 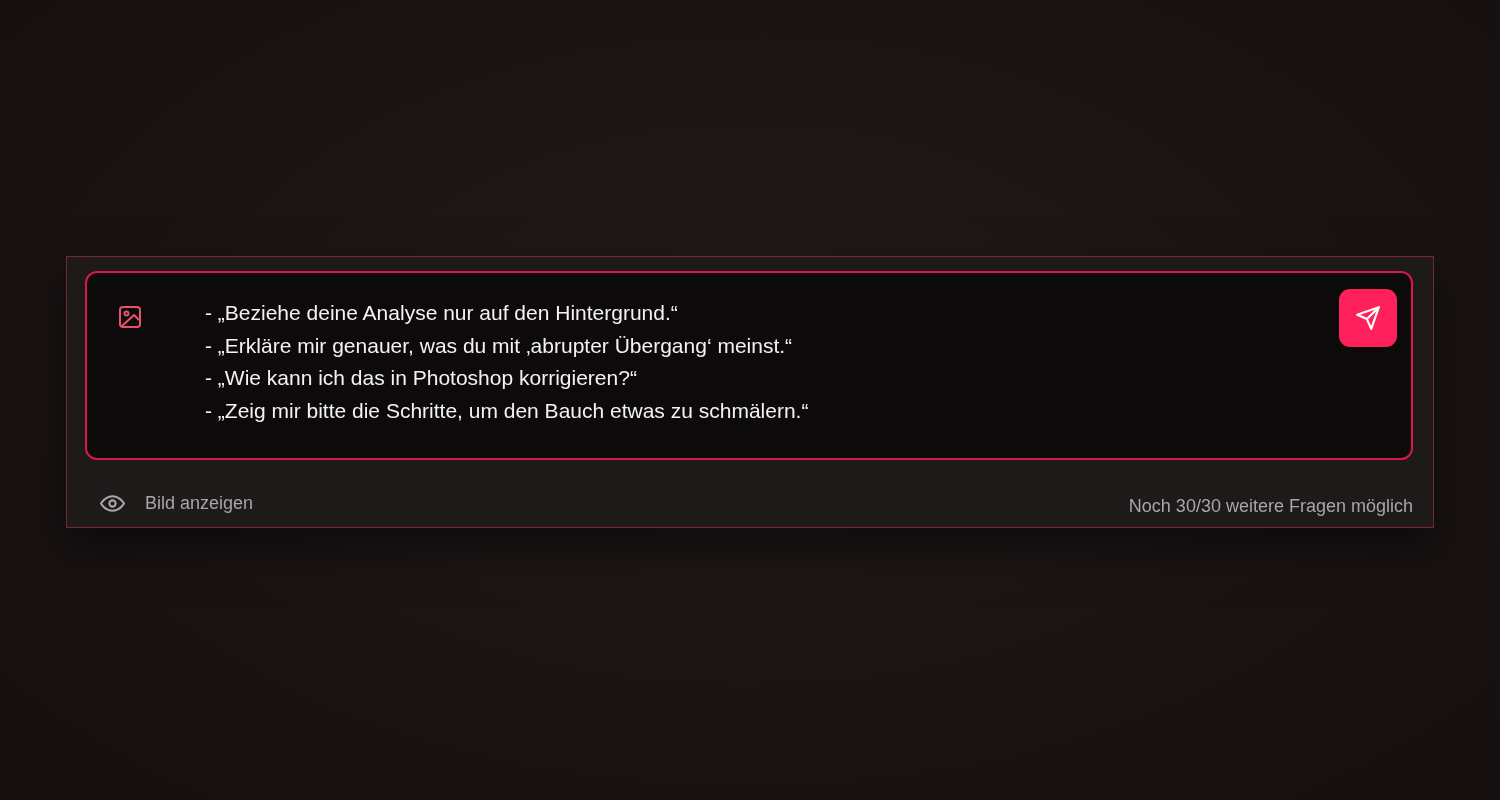 I want to click on send-button, so click(x=1368, y=318).